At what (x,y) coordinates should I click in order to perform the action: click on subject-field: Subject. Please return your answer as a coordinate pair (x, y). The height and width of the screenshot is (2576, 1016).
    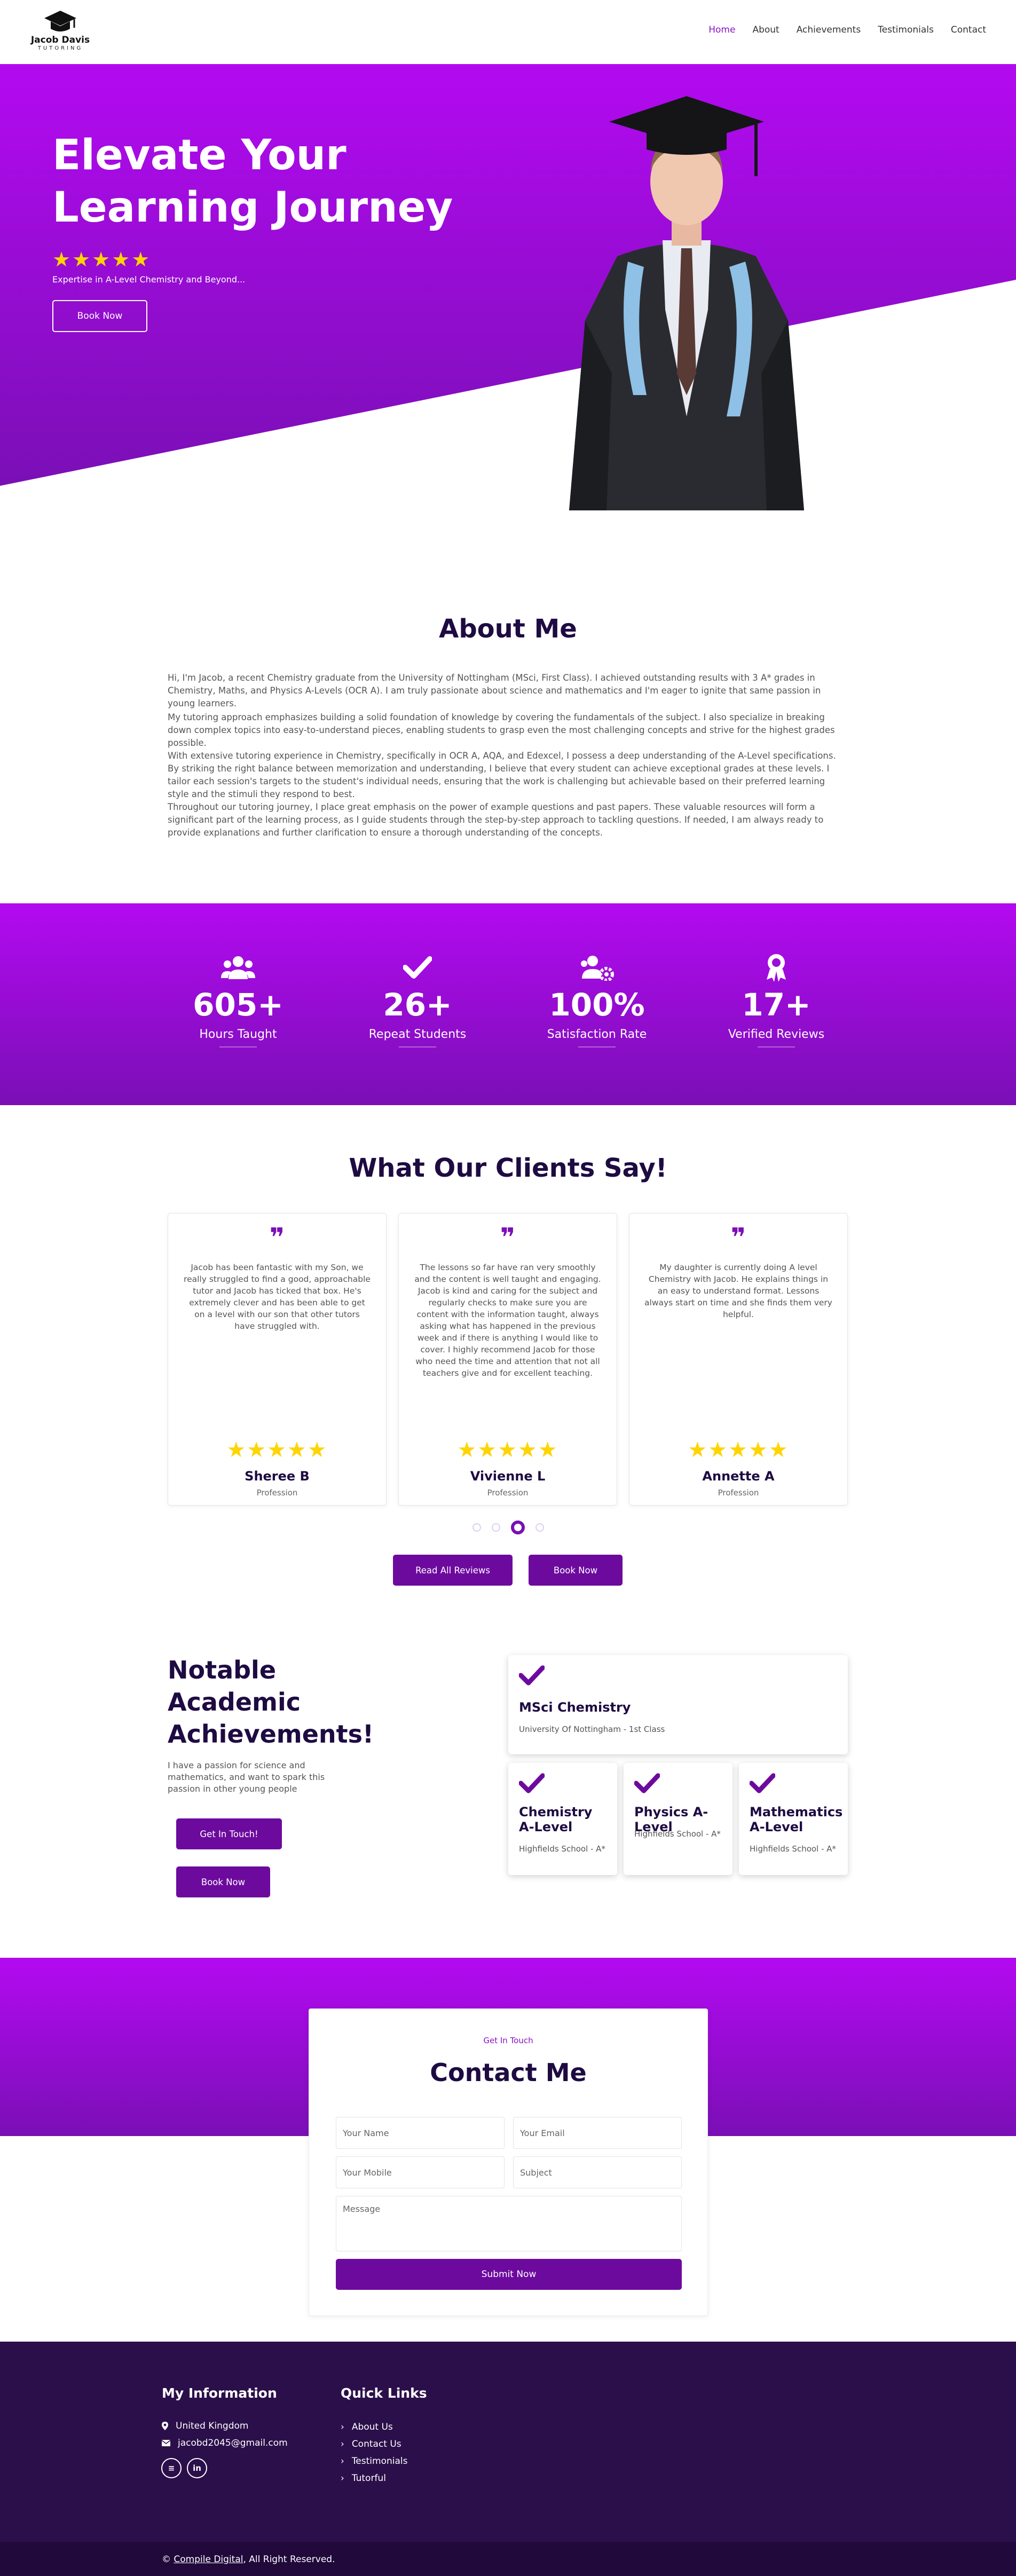
    Looking at the image, I should click on (597, 2172).